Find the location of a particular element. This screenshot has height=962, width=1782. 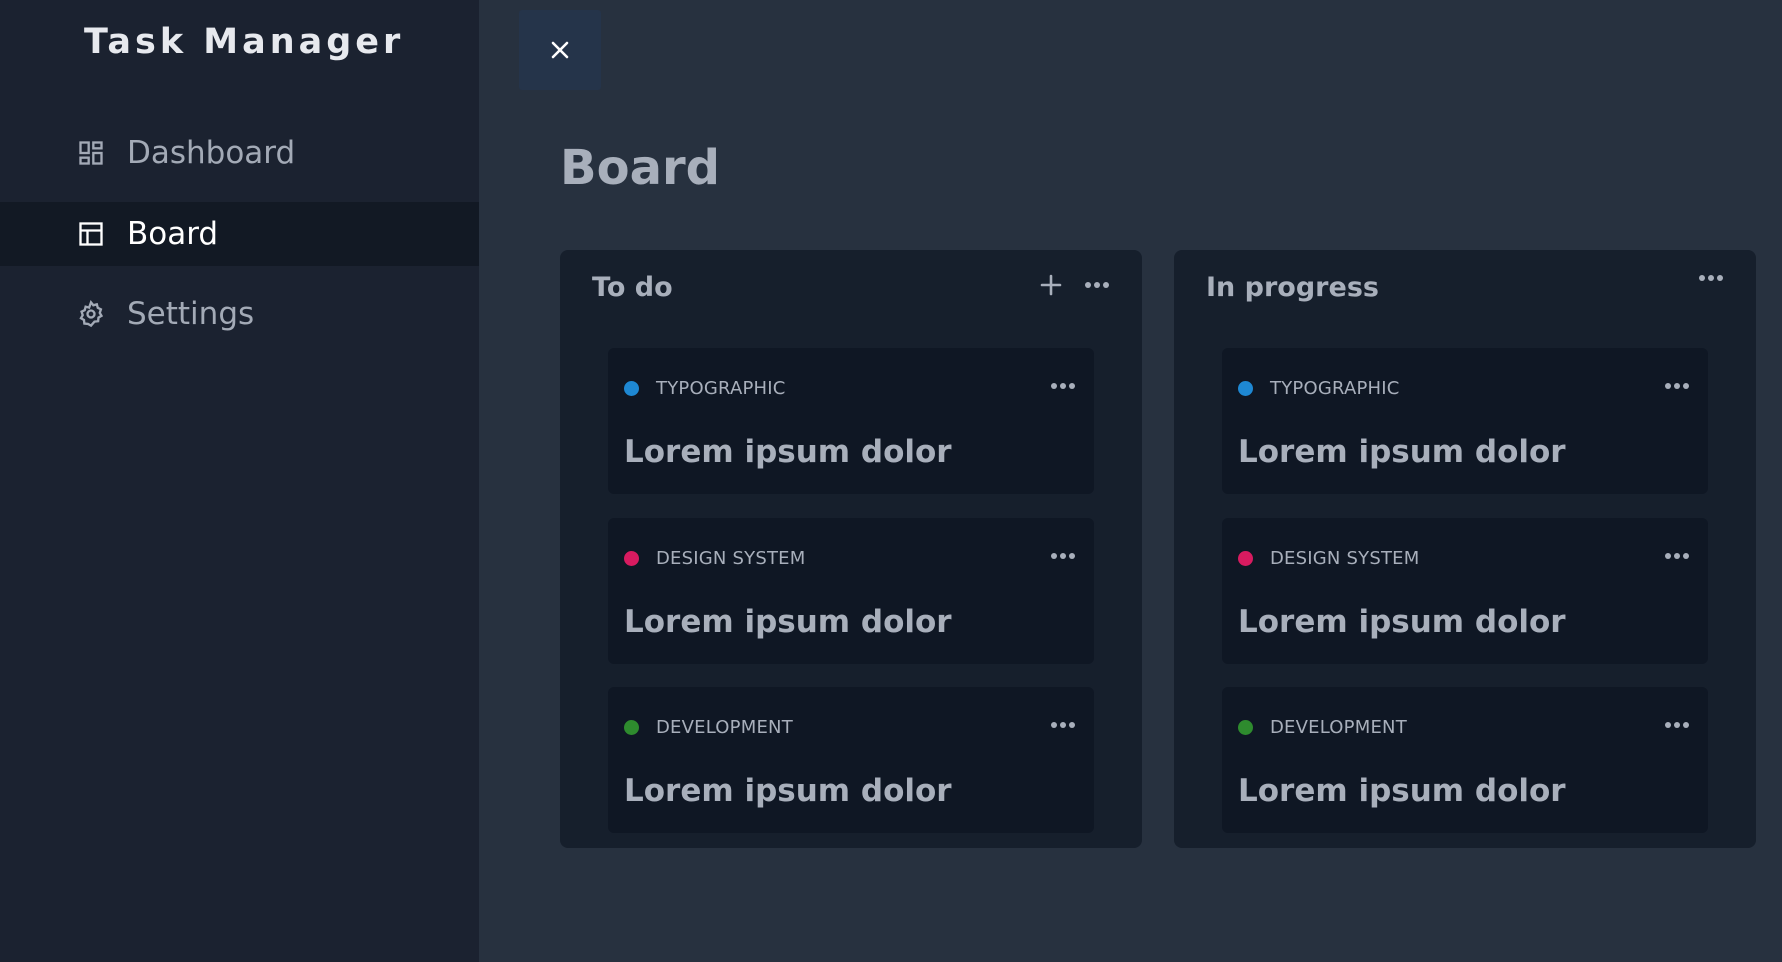

sidebar-item-dashboard: Dashboard is located at coordinates (239, 153).